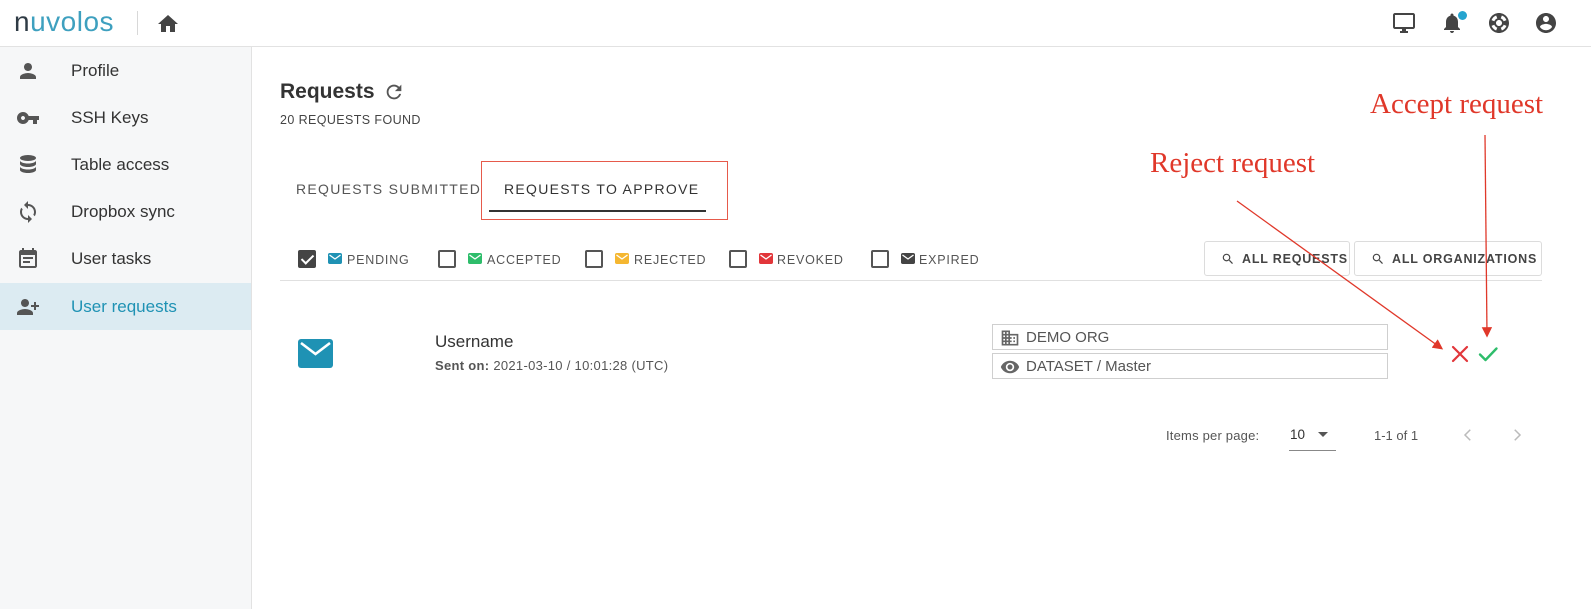 This screenshot has width=1591, height=609. What do you see at coordinates (378, 260) in the screenshot?
I see `filter-label: PENDING` at bounding box center [378, 260].